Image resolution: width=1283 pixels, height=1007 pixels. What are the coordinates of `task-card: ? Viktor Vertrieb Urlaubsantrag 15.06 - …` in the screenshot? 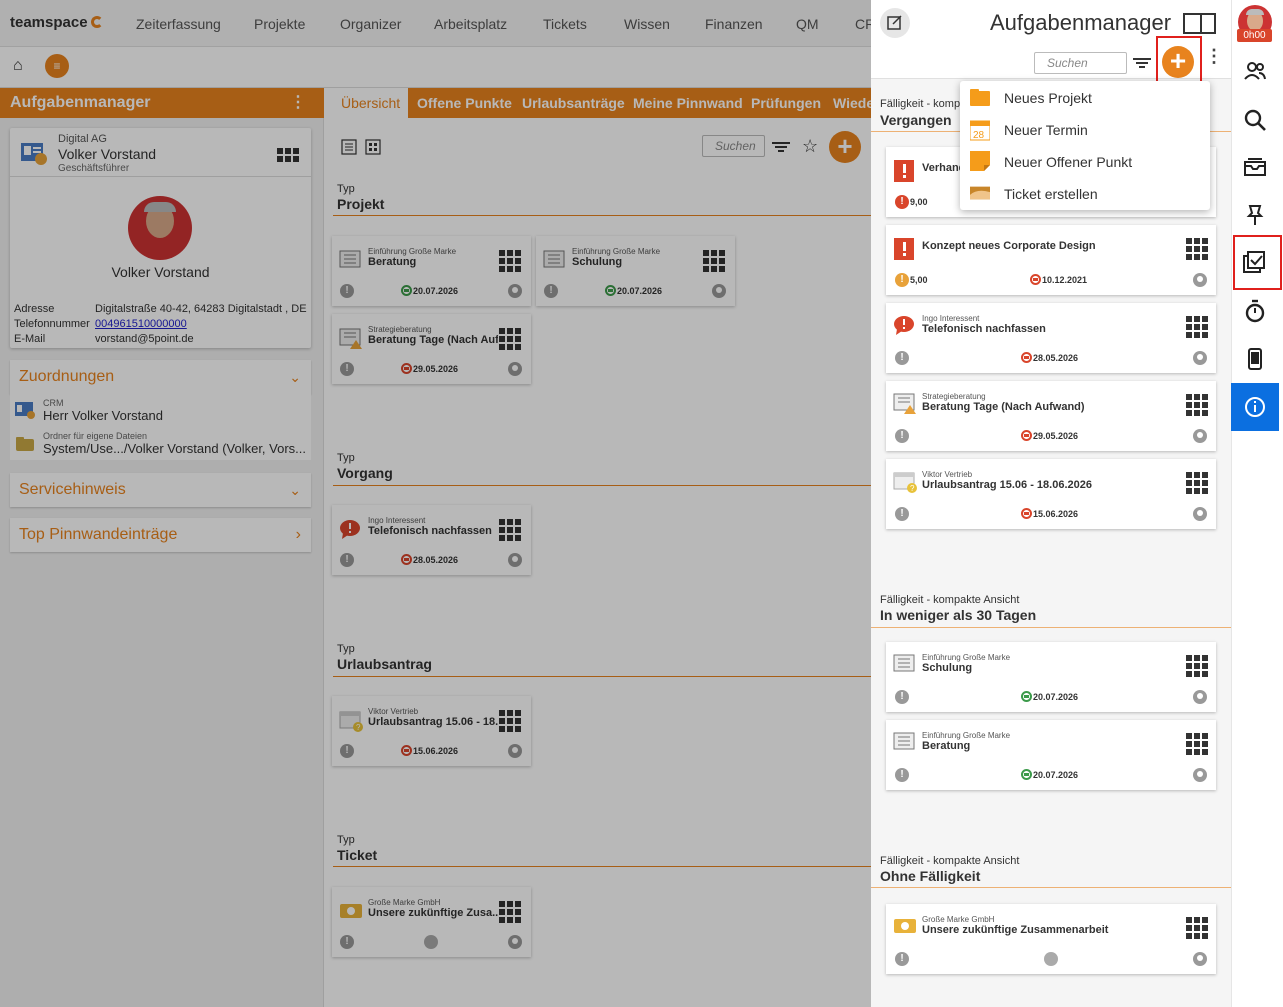 It's located at (1051, 494).